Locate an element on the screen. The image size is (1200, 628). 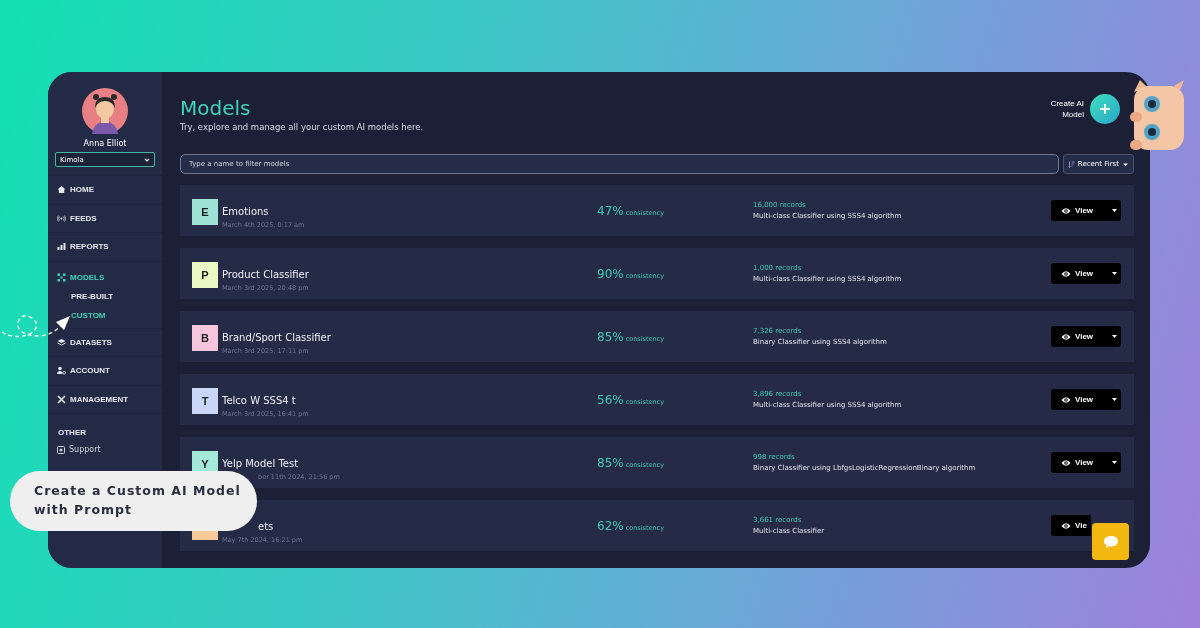
sidebar-item: ACCOUNT is located at coordinates (105, 371).